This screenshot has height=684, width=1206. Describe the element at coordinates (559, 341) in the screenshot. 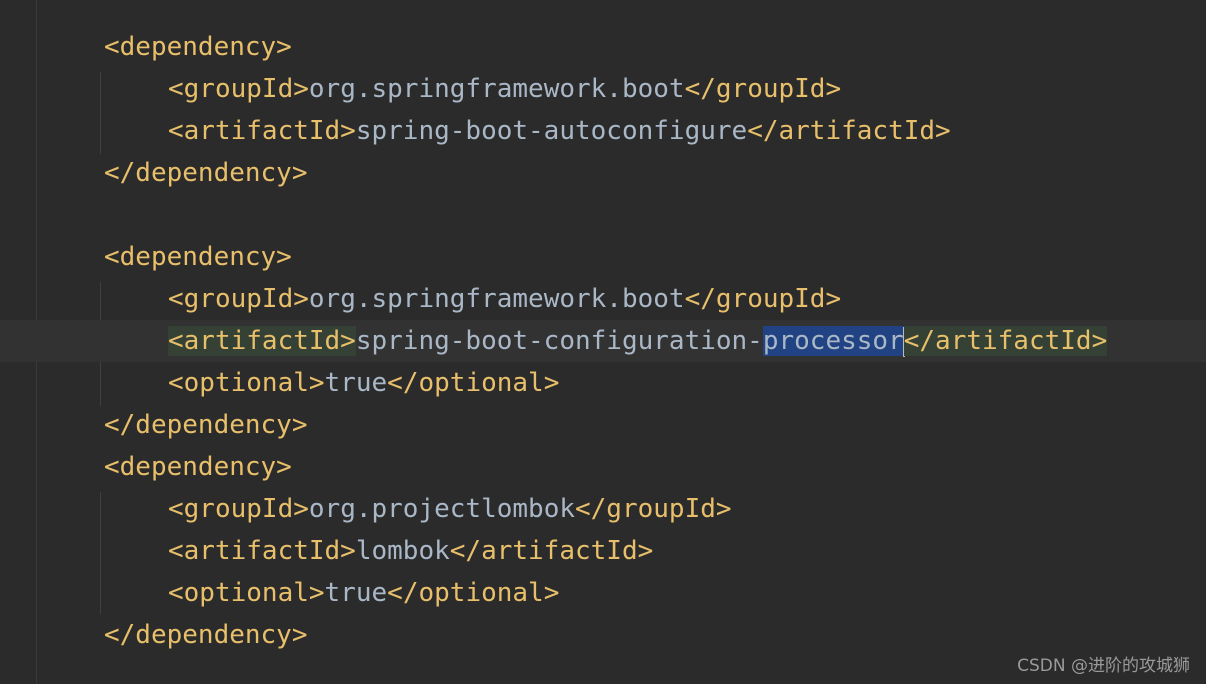

I see `xml-value: spring-boot-configuration-` at that location.